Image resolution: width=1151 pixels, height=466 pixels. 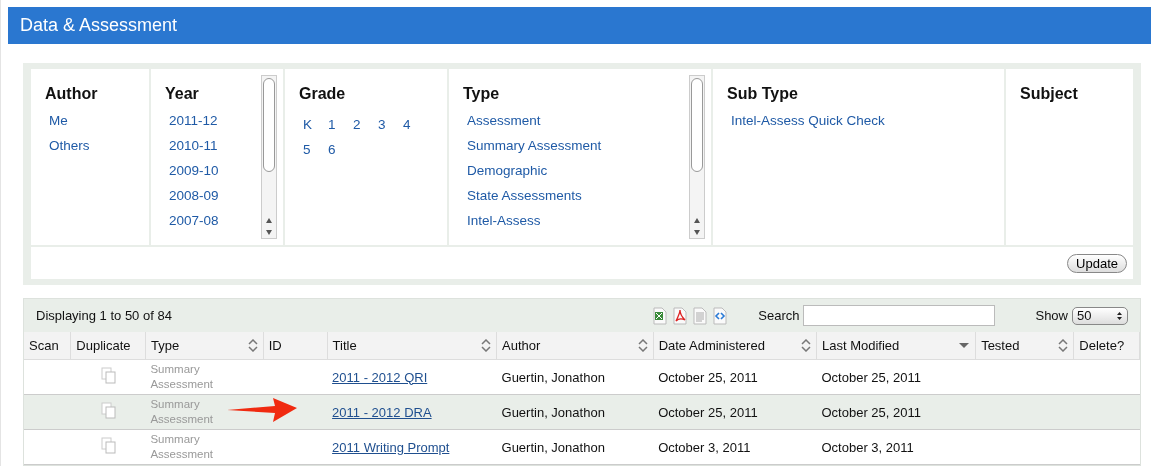 I want to click on column-header: Author, so click(x=575, y=346).